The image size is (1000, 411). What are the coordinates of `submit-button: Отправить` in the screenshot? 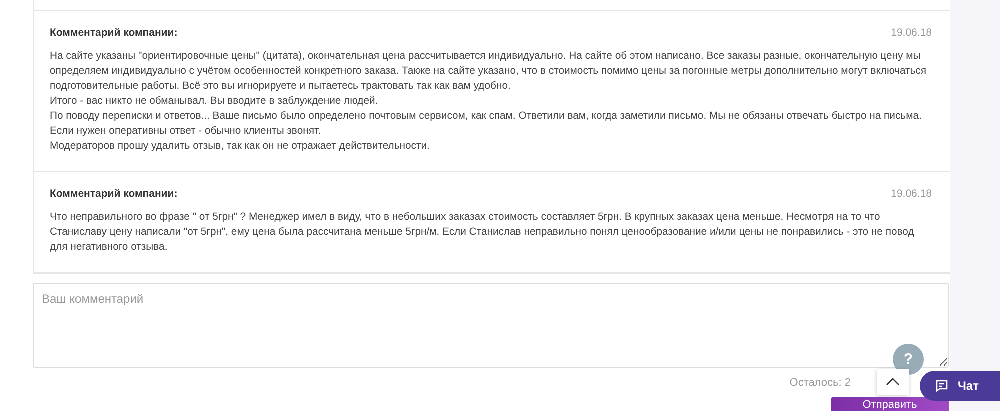 It's located at (890, 404).